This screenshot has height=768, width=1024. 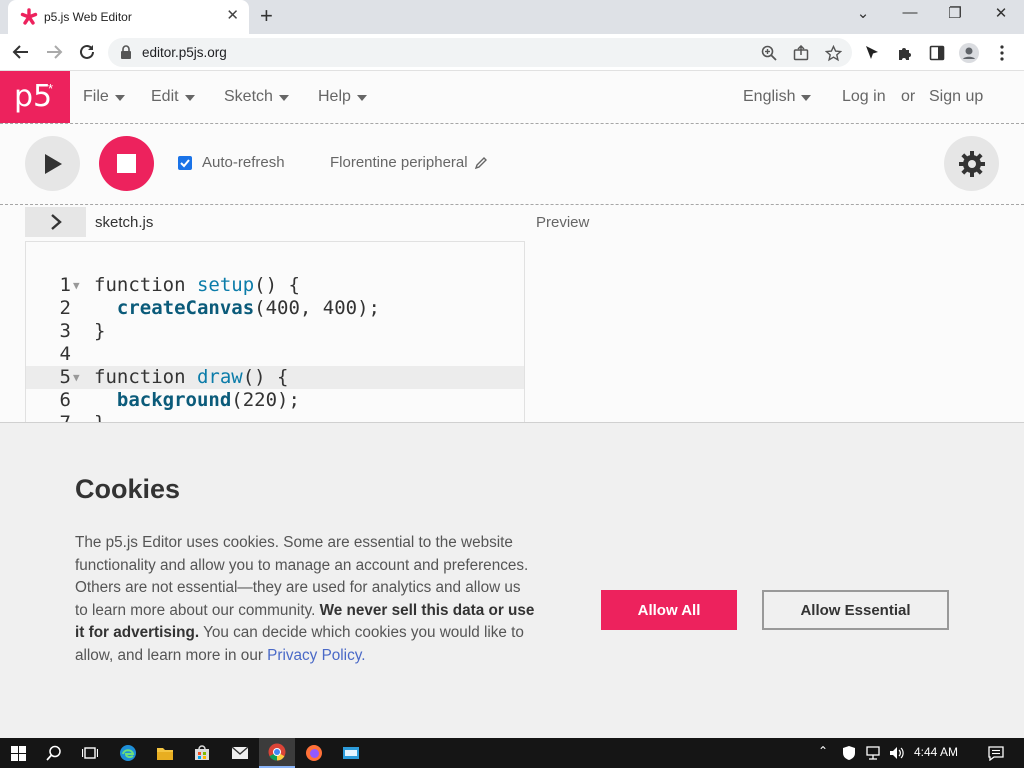 I want to click on help-menu-label: Help, so click(x=334, y=96).